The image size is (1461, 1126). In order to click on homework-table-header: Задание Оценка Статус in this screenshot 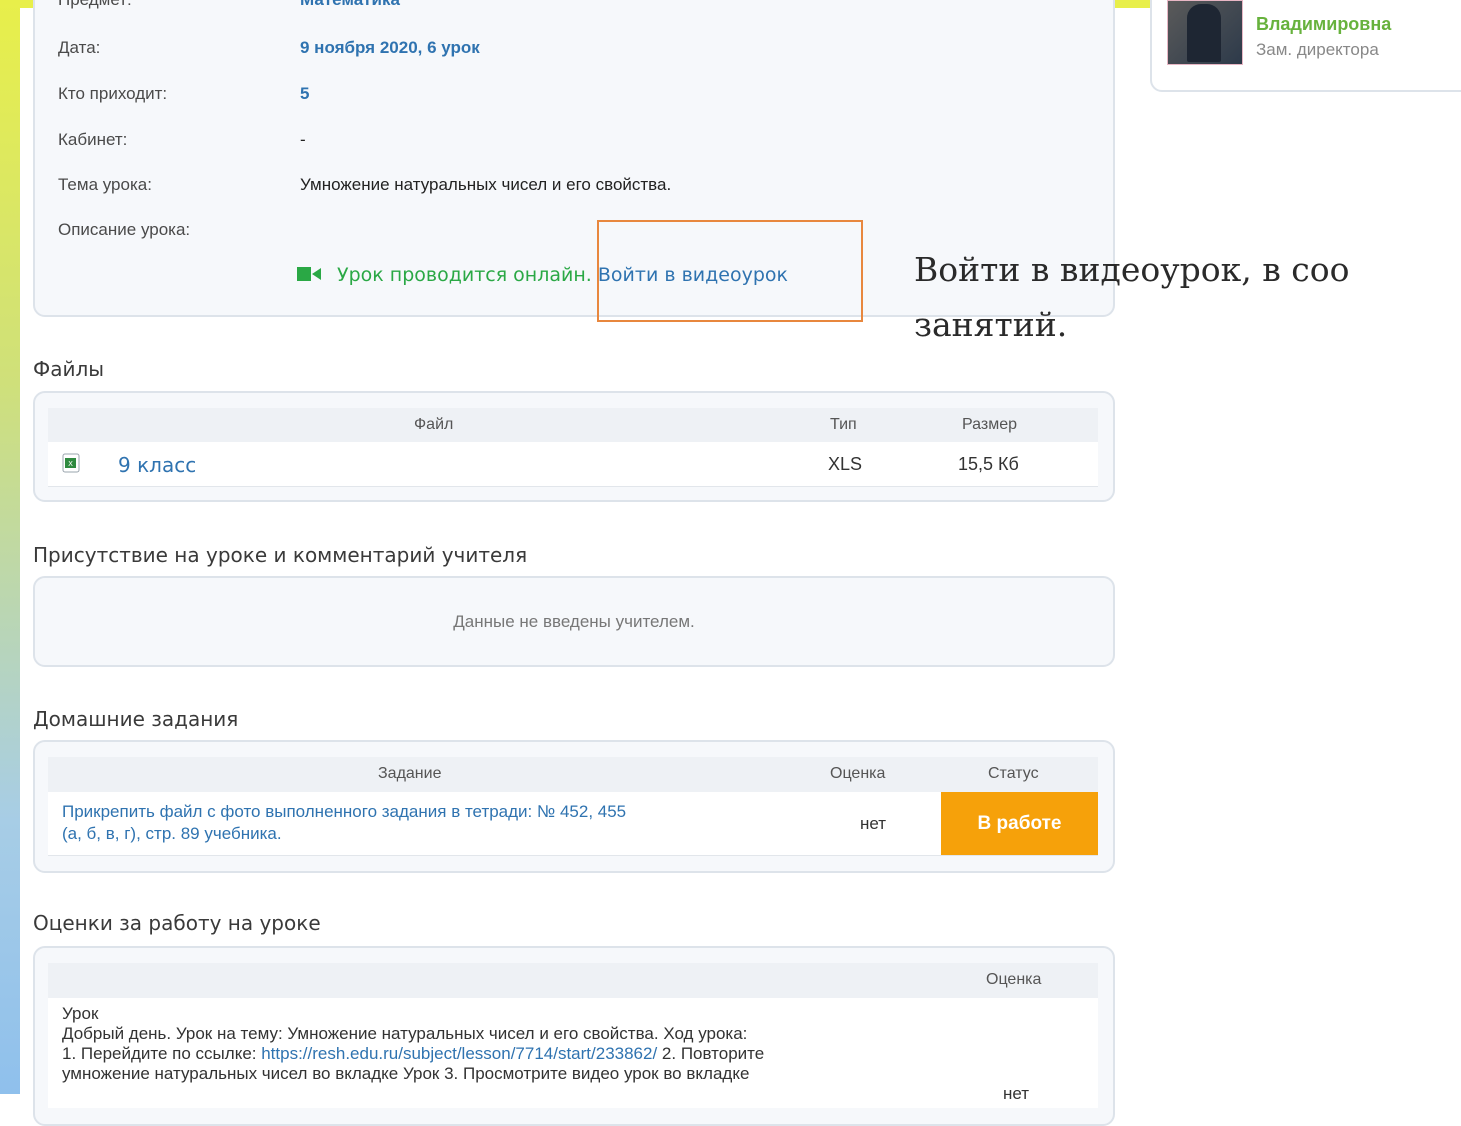, I will do `click(573, 774)`.